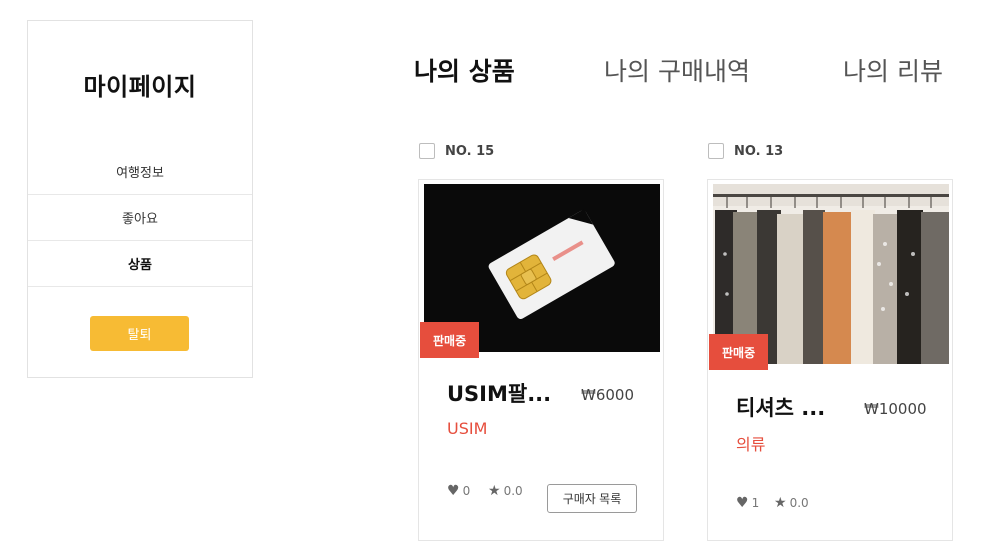 This screenshot has height=554, width=1000. I want to click on tab-my-reviews: 나의 리뷰, so click(893, 70).